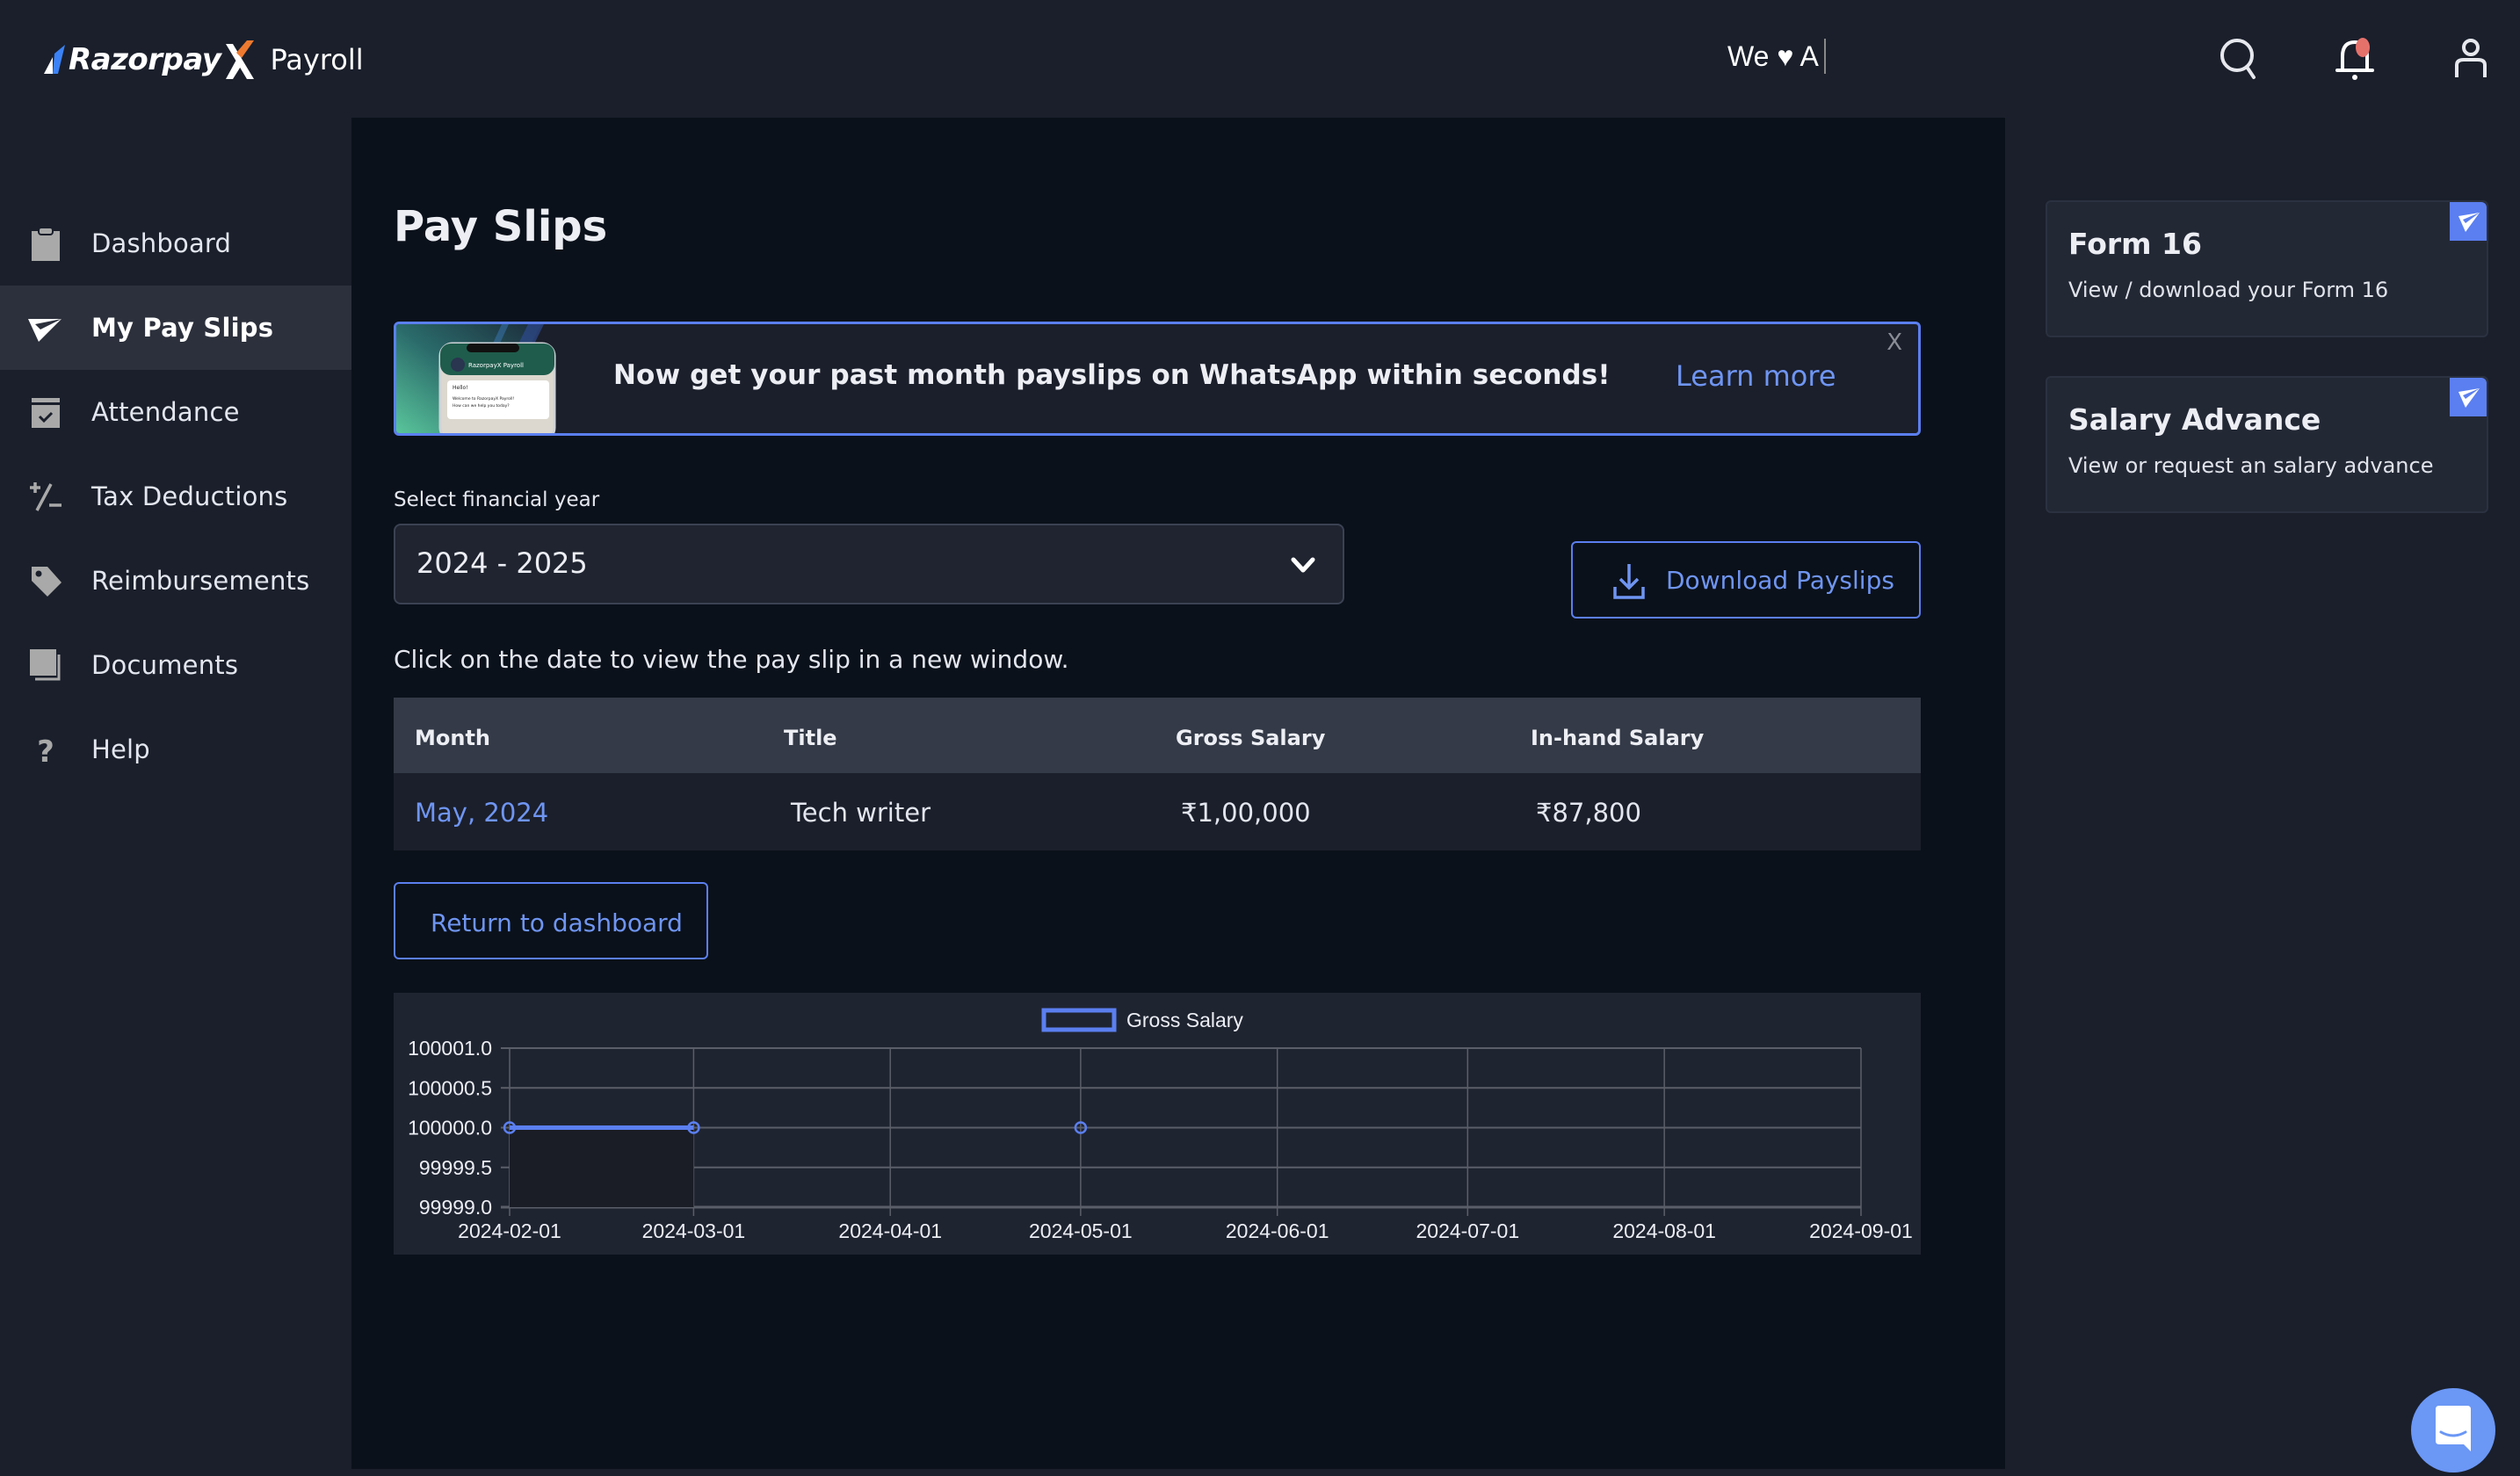 This screenshot has width=2520, height=1476. I want to click on y-tick-label: 100000.5, so click(450, 1087).